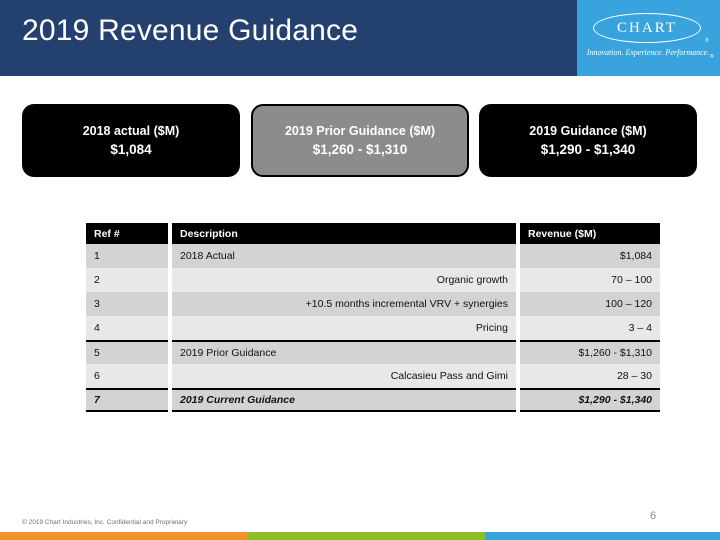 The width and height of the screenshot is (720, 540). What do you see at coordinates (344, 256) in the screenshot?
I see `cell-description: 2018 Actual` at bounding box center [344, 256].